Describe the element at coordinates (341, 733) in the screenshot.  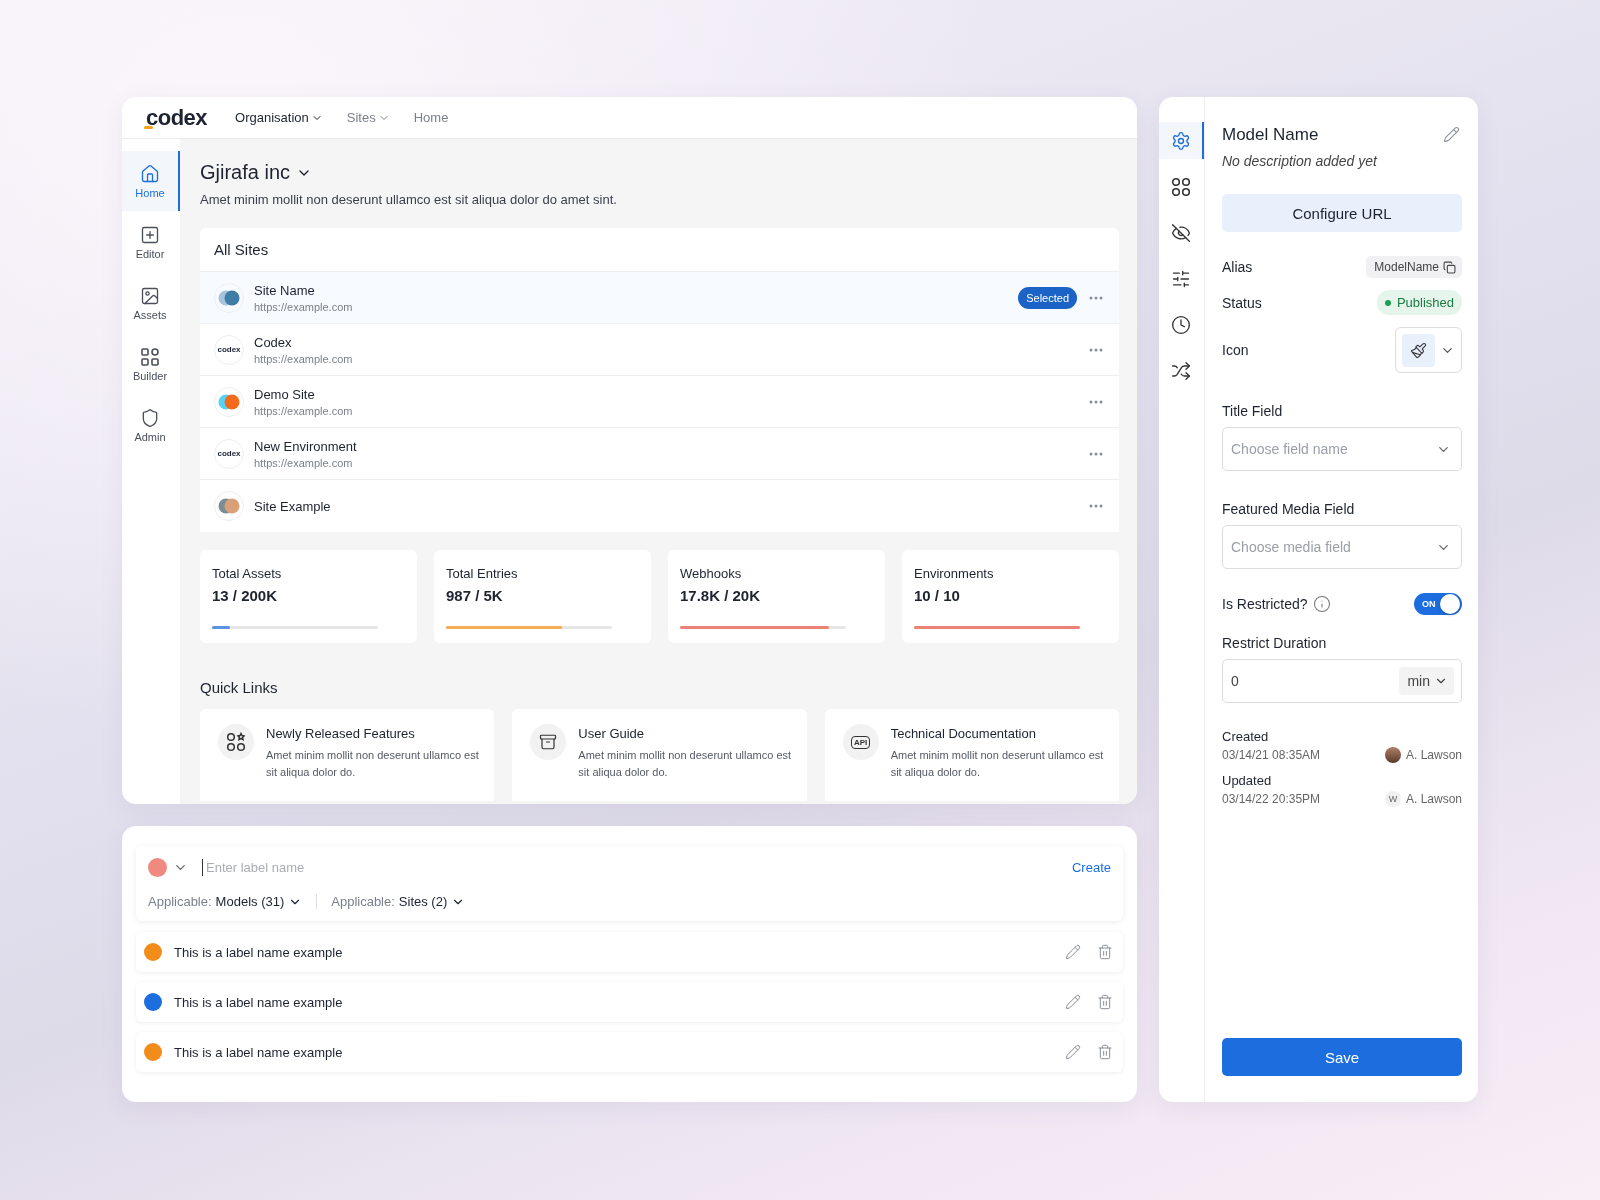
I see `quick-link-title: Newly Released Features` at that location.